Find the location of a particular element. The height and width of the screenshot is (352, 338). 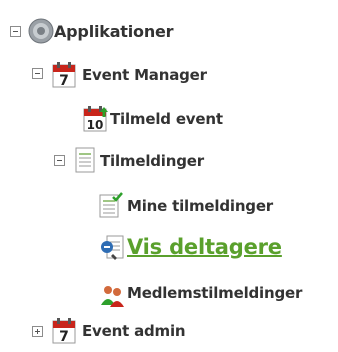

tree-item-event-manager: Event Manager is located at coordinates (144, 75).